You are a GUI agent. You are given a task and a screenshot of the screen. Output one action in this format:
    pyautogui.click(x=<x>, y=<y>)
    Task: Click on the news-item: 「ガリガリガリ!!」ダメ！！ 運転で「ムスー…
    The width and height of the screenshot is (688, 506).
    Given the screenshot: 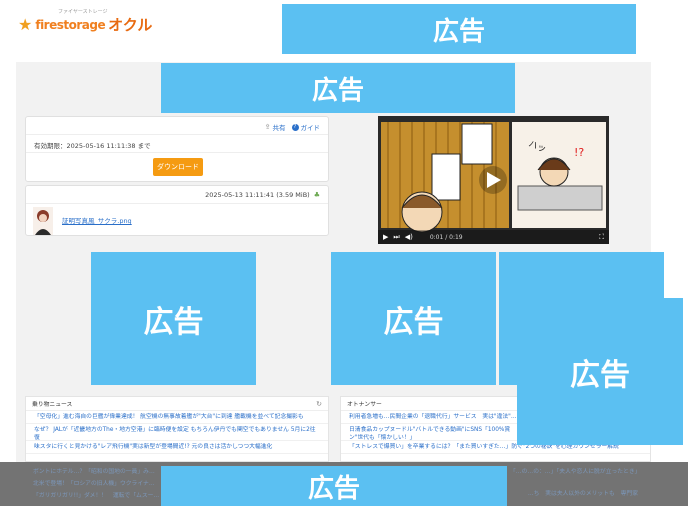 What is the action you would take?
    pyautogui.click(x=96, y=496)
    